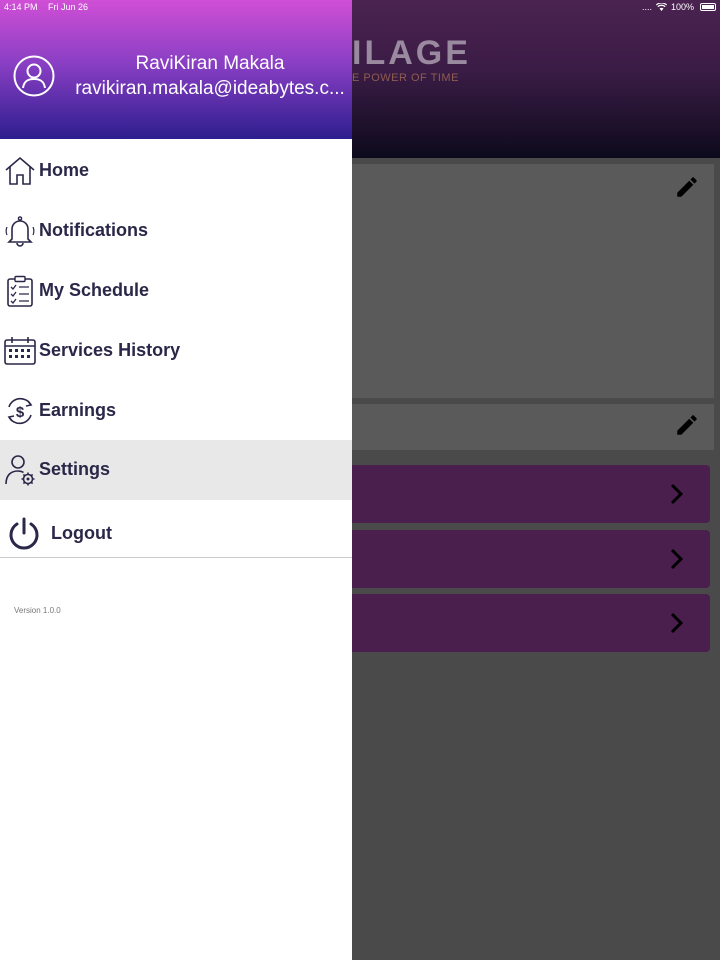 This screenshot has width=720, height=960. What do you see at coordinates (668, 7) in the screenshot?
I see `status-right: .... 100%` at bounding box center [668, 7].